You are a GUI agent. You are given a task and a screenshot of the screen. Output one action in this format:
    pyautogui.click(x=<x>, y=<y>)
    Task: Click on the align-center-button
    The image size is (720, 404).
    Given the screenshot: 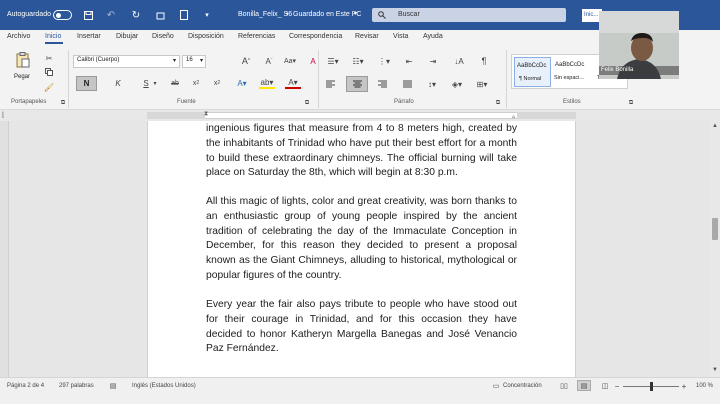 What is the action you would take?
    pyautogui.click(x=357, y=84)
    